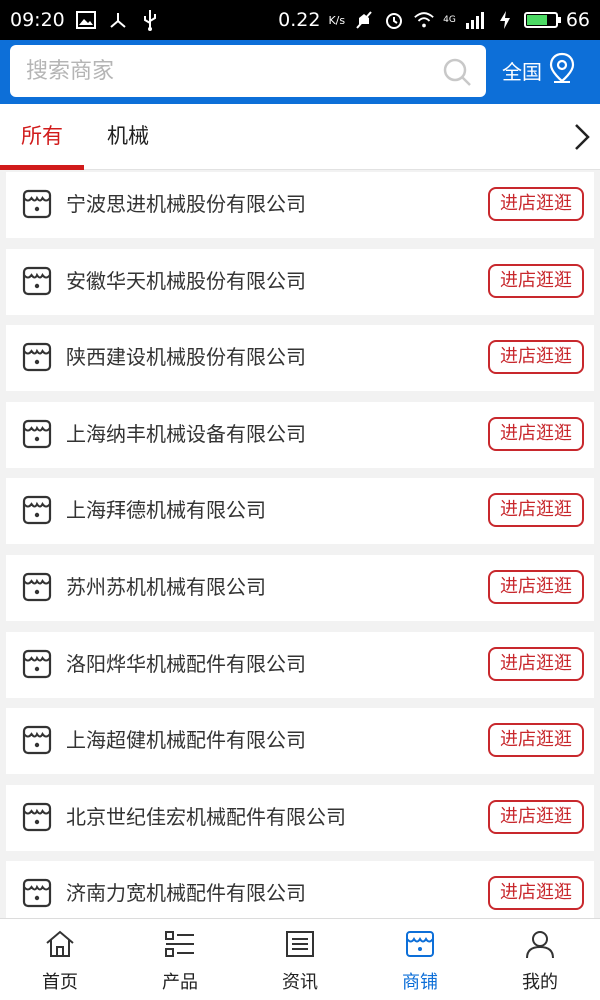 This screenshot has height=1000, width=600. I want to click on shop-list-item: 陕西建设机械股份有限公司 进店逛逛, so click(300, 358).